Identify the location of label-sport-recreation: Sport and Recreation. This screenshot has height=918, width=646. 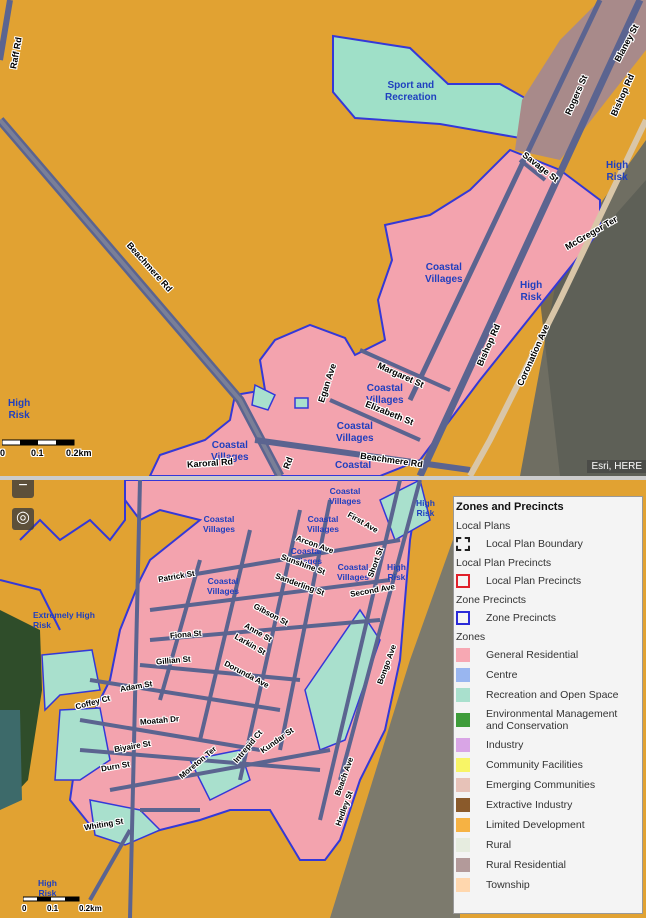
(411, 91).